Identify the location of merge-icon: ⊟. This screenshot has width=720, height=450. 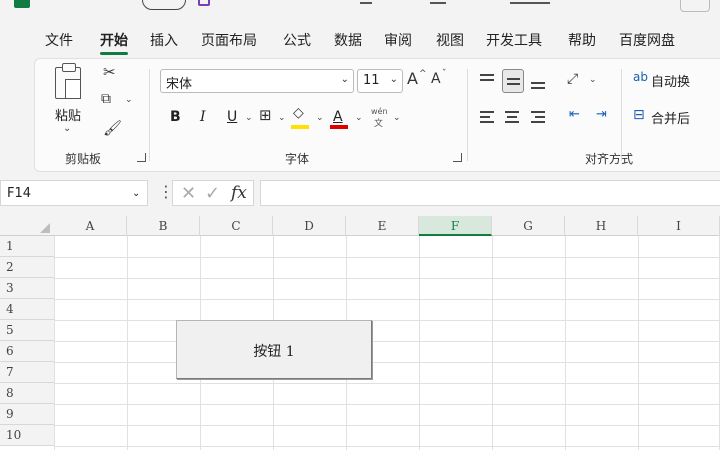
(639, 115).